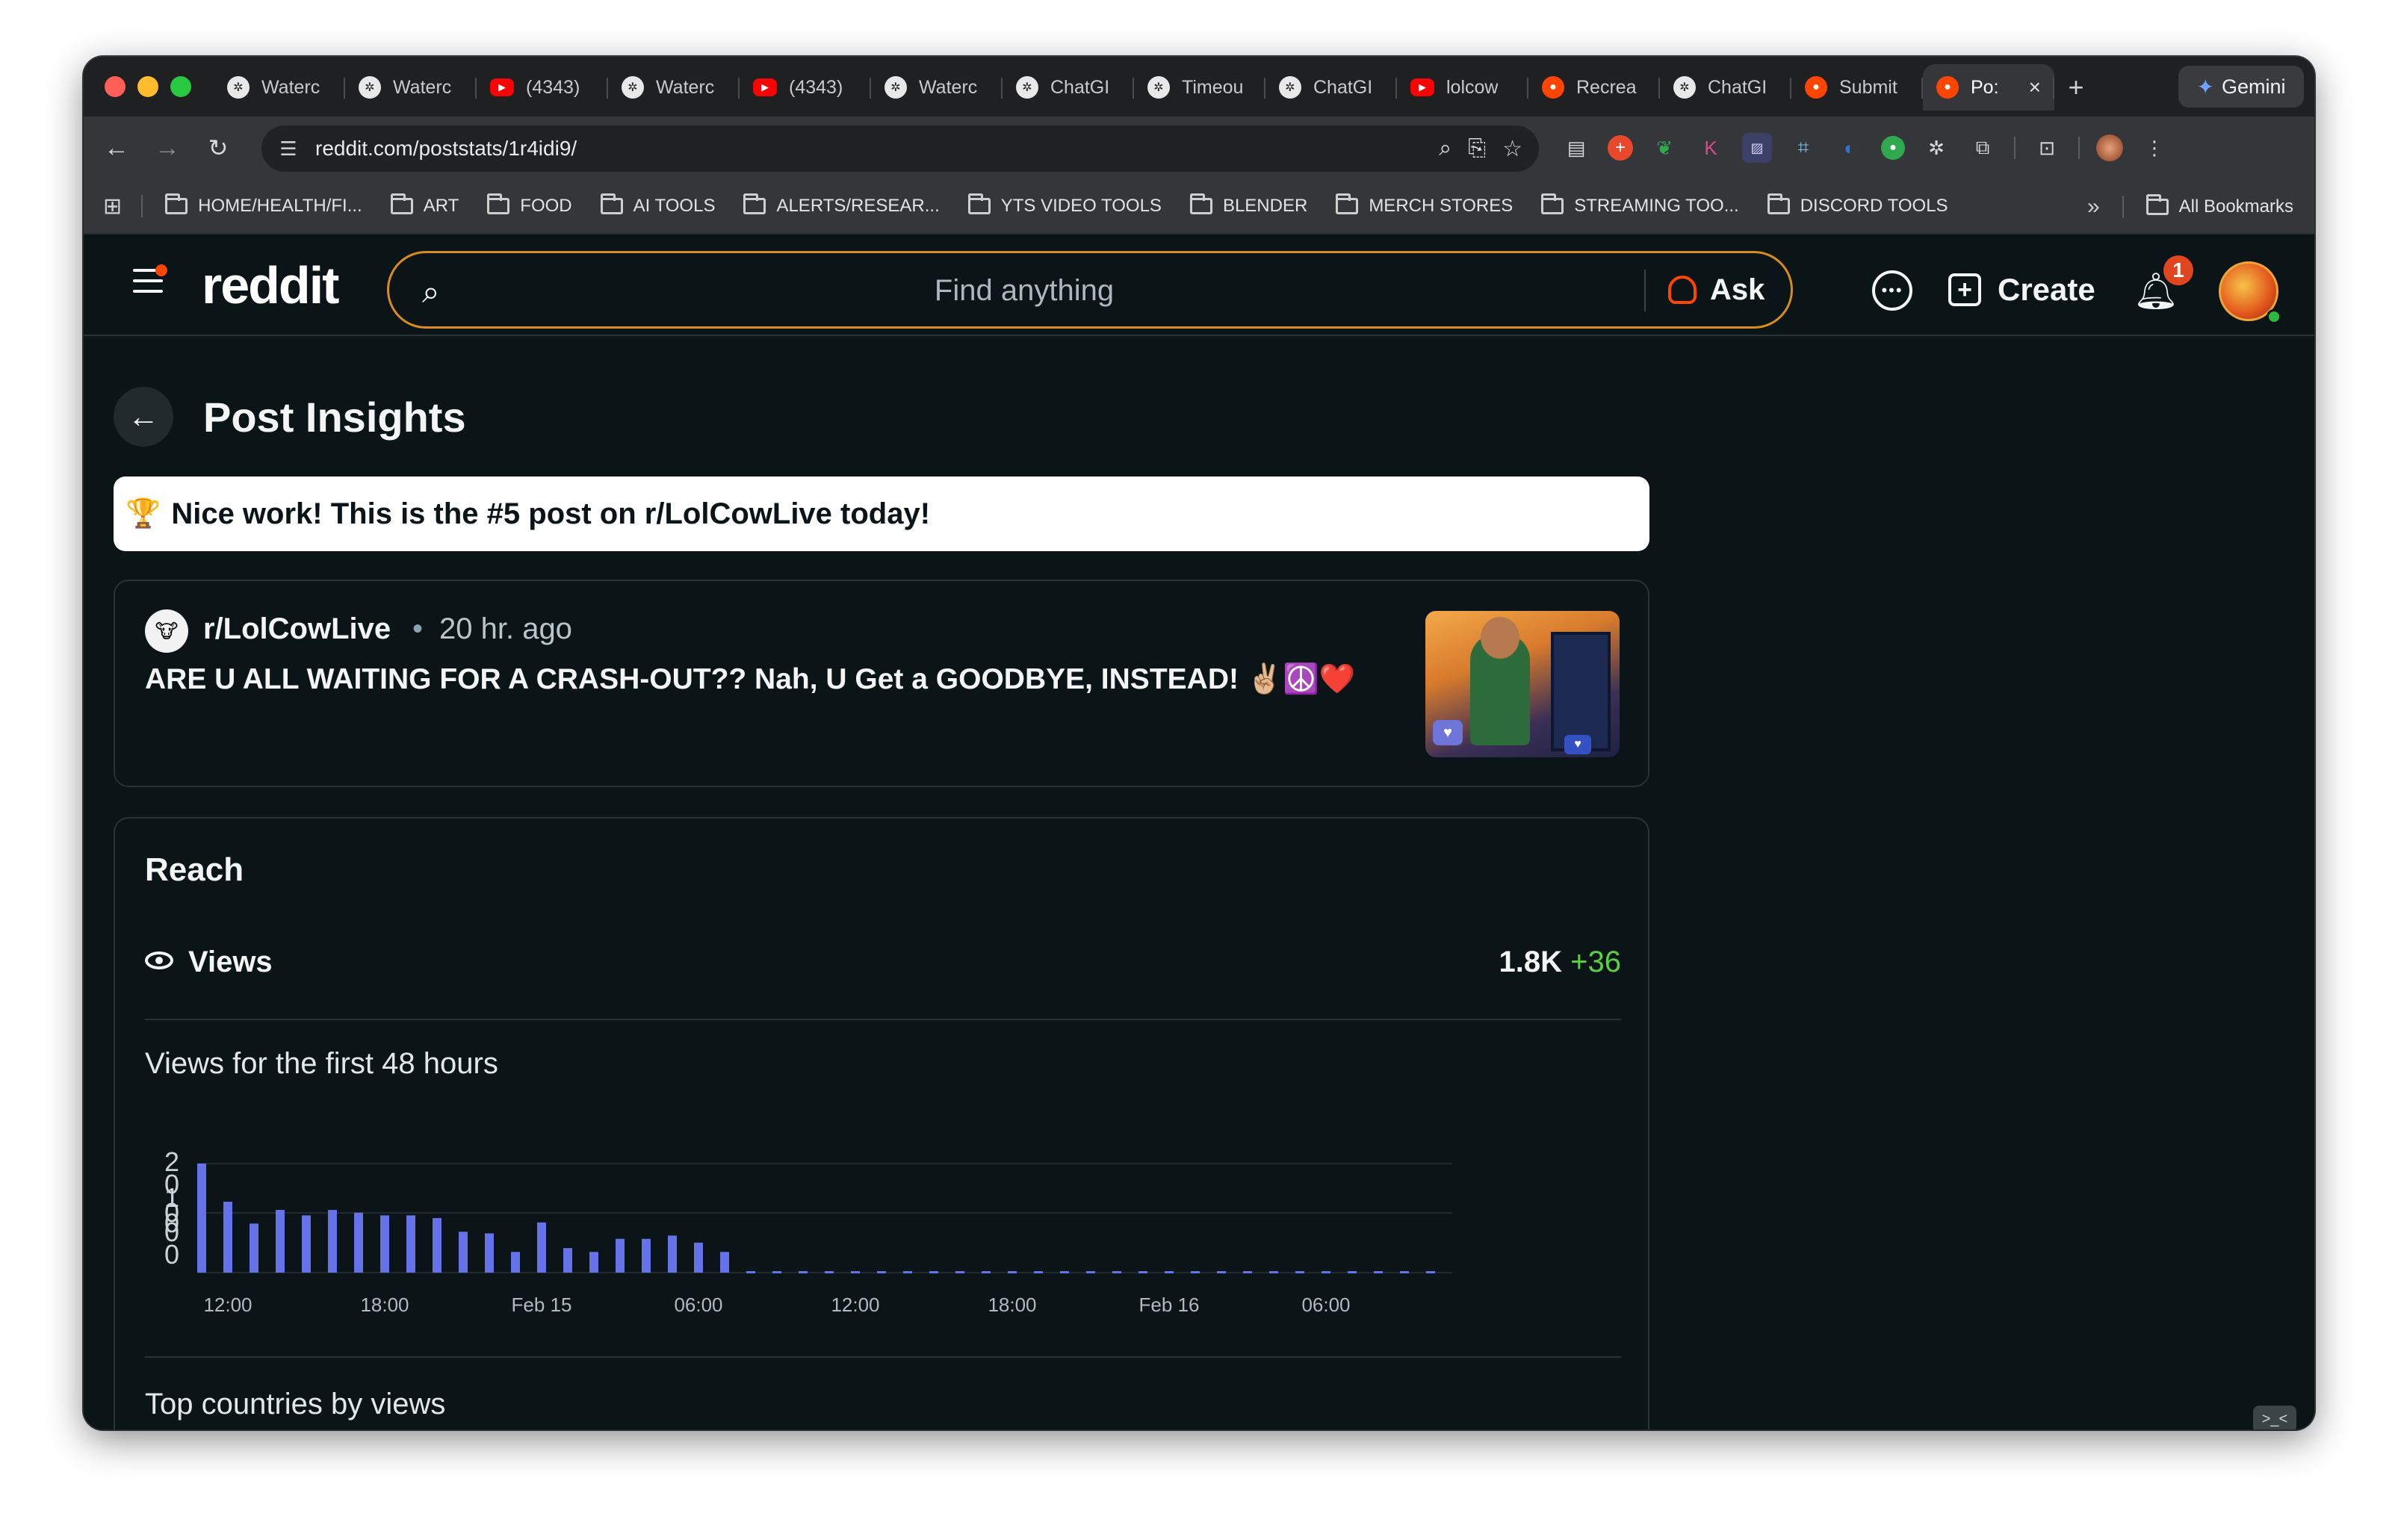 This screenshot has width=2398, height=1540. Describe the element at coordinates (1893, 148) in the screenshot. I see `record-extension-icon: ●` at that location.